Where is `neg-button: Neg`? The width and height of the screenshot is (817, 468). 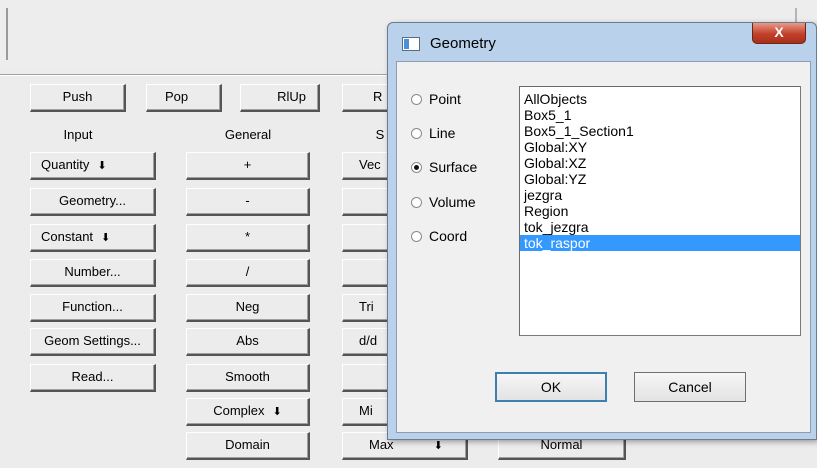
neg-button: Neg is located at coordinates (248, 308).